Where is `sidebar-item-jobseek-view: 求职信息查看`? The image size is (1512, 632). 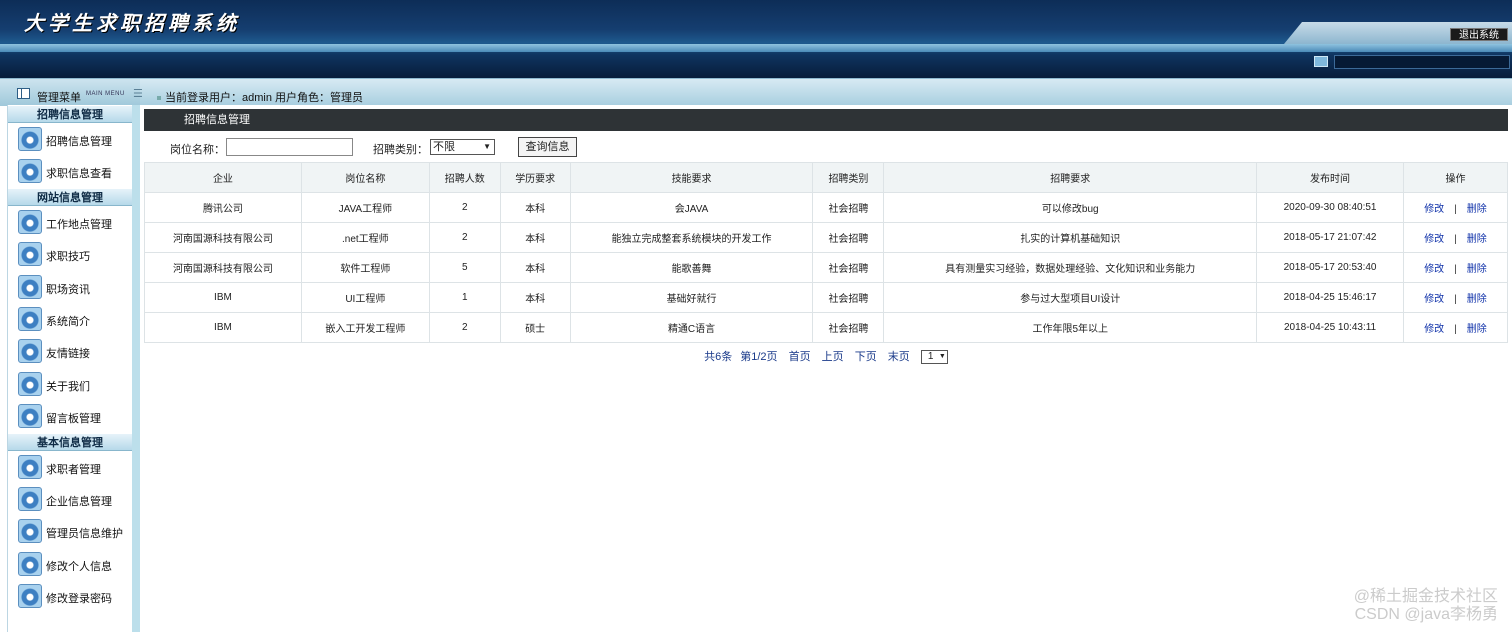
sidebar-item-jobseek-view: 求职信息查看 is located at coordinates (70, 171).